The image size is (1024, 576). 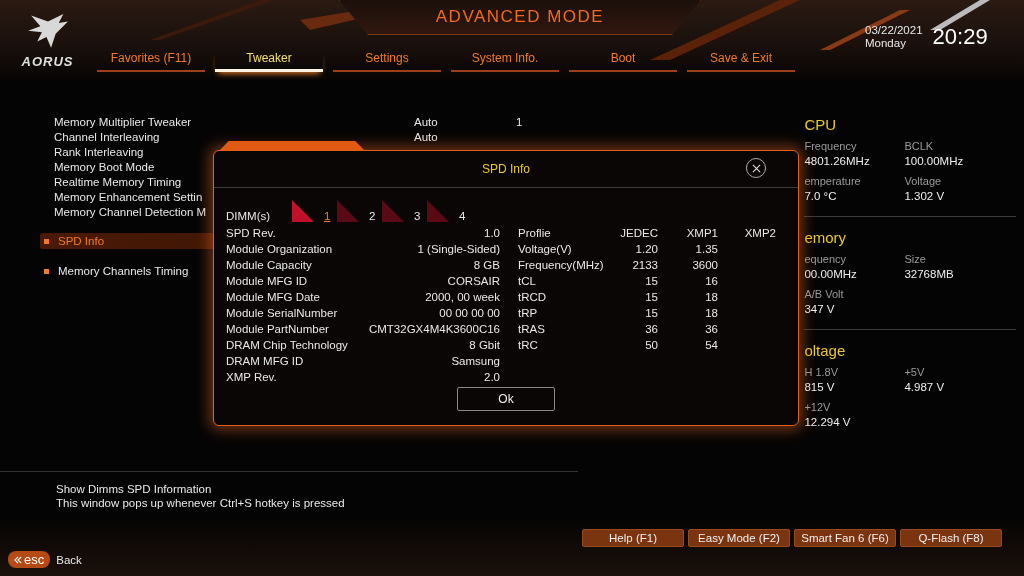 What do you see at coordinates (484, 345) in the screenshot?
I see `info-value: 8 Gbit` at bounding box center [484, 345].